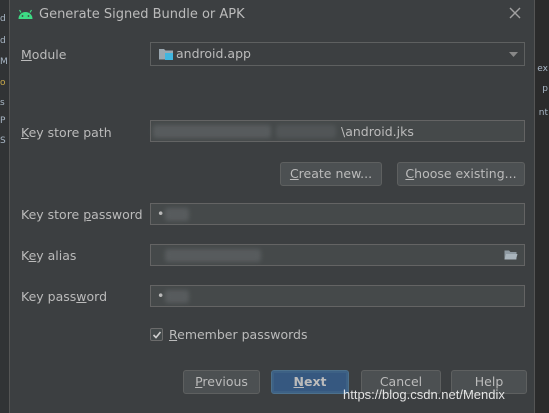  I want to click on remember-passwords-checkbox, so click(156, 334).